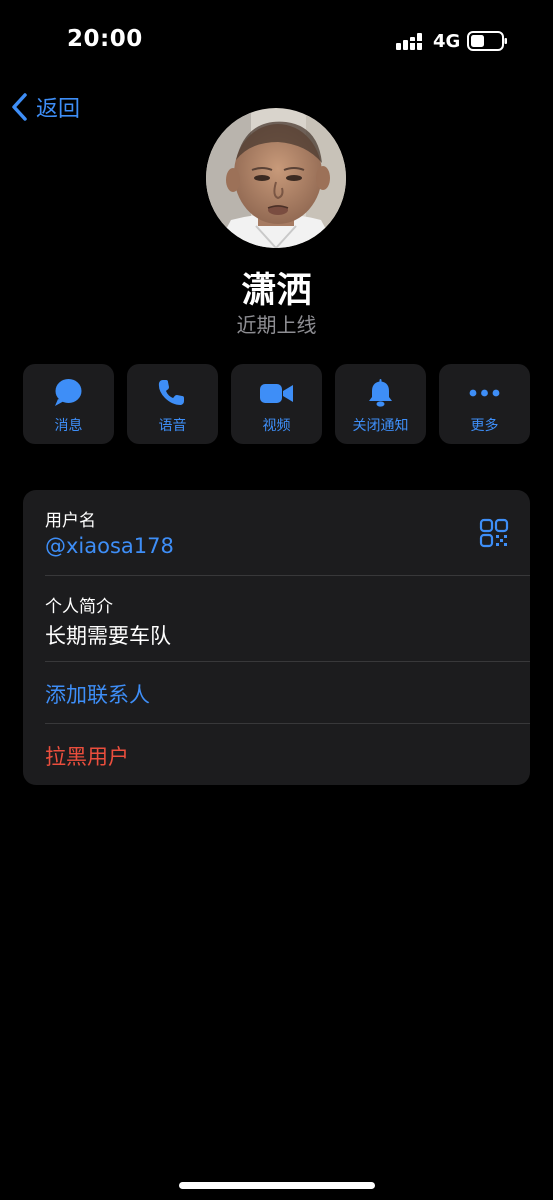  I want to click on more-button-label: 更多, so click(484, 426).